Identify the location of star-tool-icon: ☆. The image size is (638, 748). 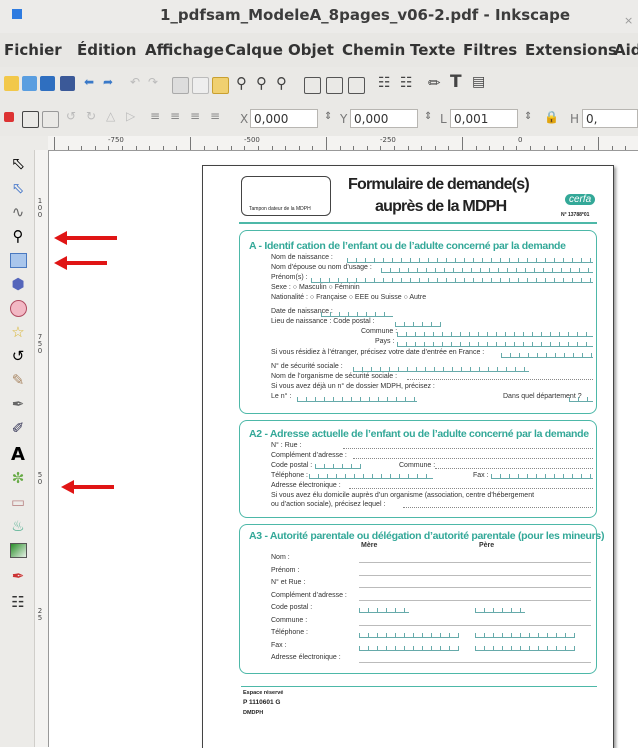
(18, 332).